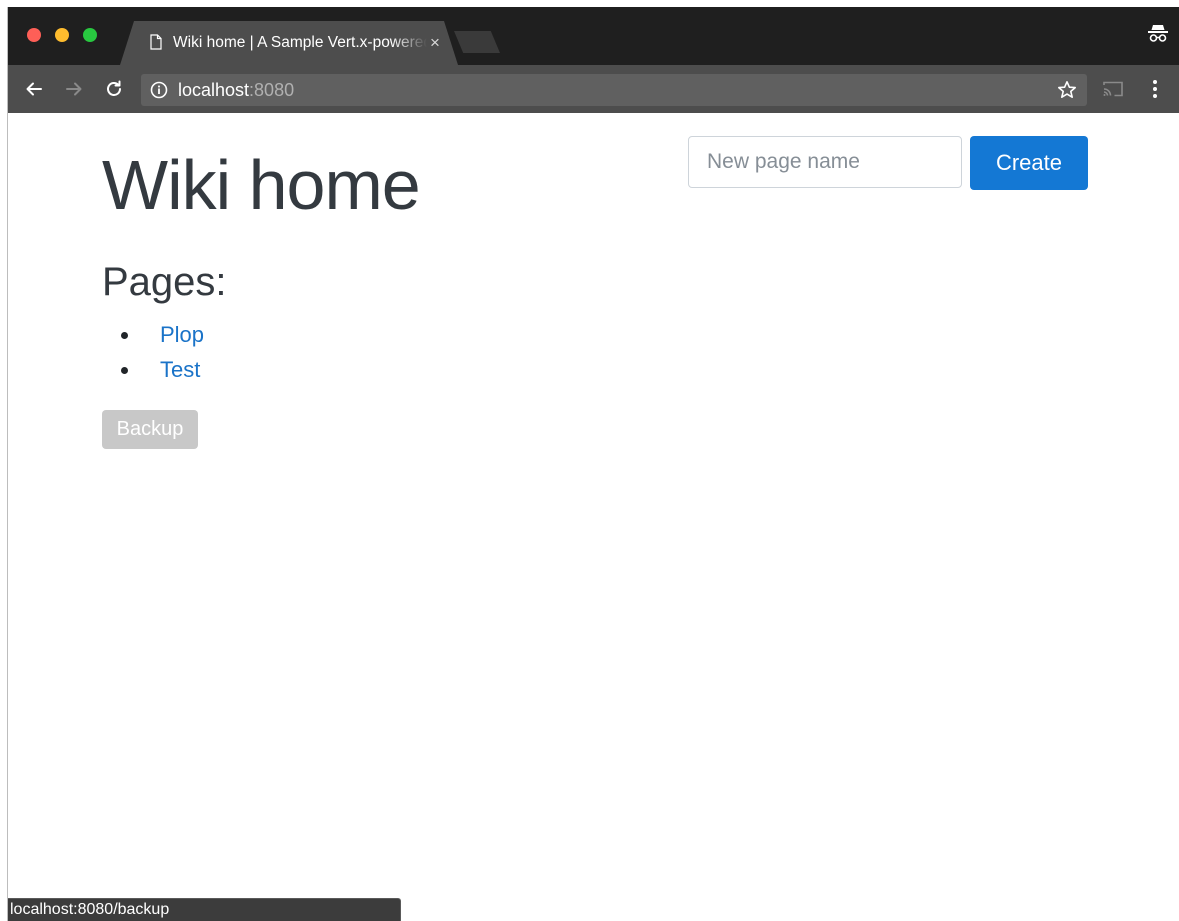 Image resolution: width=1179 pixels, height=921 pixels. Describe the element at coordinates (1067, 90) in the screenshot. I see `star-icon` at that location.